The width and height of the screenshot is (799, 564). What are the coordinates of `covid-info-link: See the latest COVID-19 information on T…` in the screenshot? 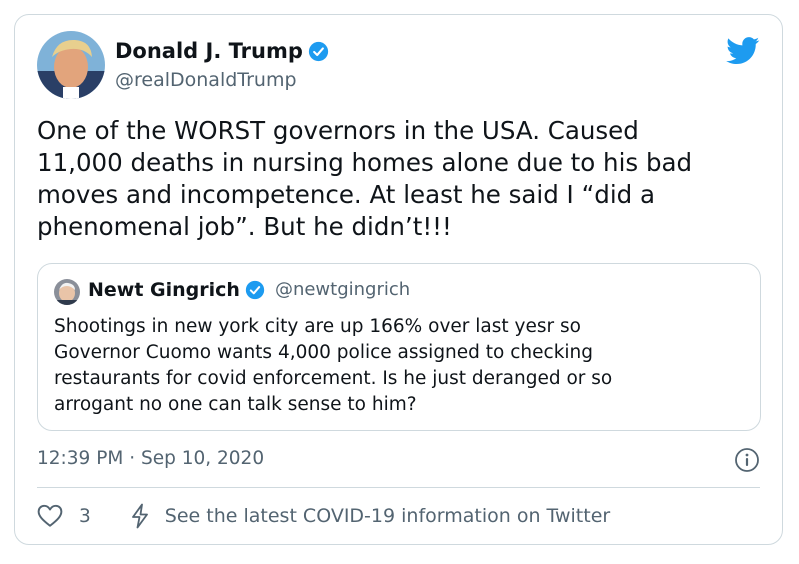 It's located at (369, 516).